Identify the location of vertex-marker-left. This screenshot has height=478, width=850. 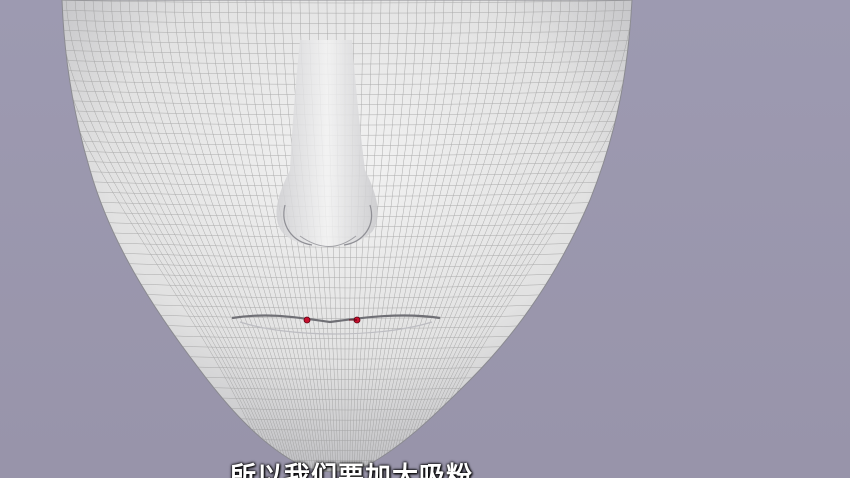
(307, 320).